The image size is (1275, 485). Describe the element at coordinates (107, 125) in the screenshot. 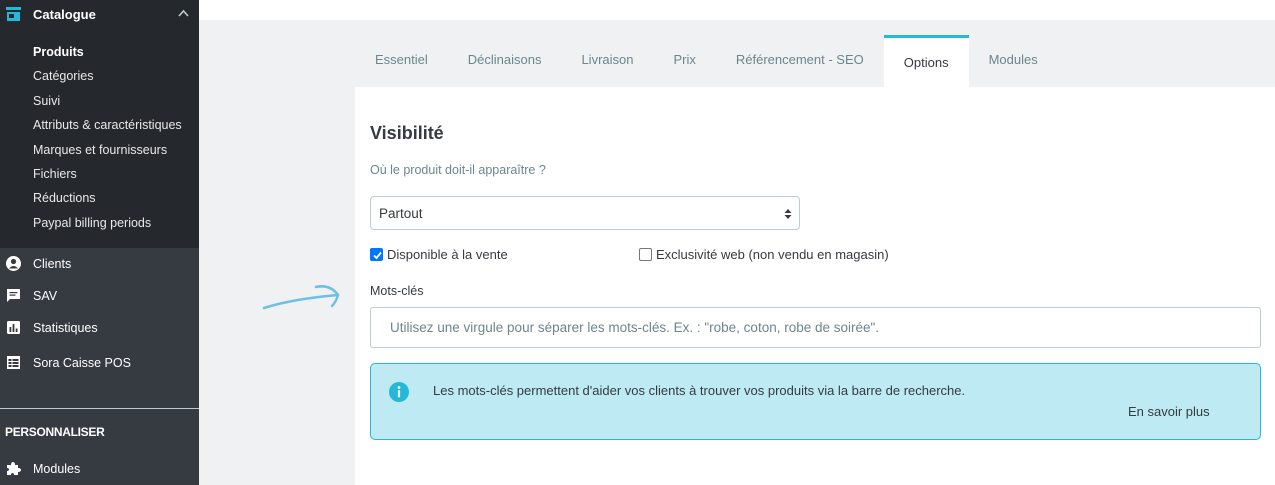

I see `sidebar-item-attributs: Attributs & caractéristiques` at that location.